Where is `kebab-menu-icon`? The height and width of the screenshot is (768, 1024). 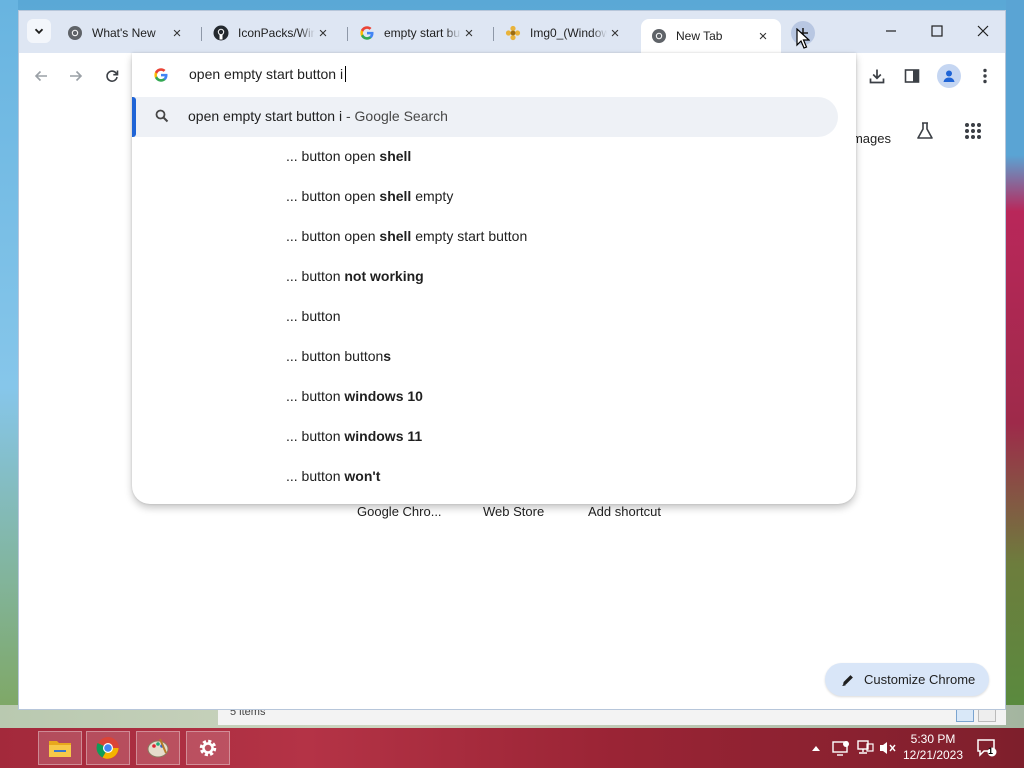 kebab-menu-icon is located at coordinates (985, 76).